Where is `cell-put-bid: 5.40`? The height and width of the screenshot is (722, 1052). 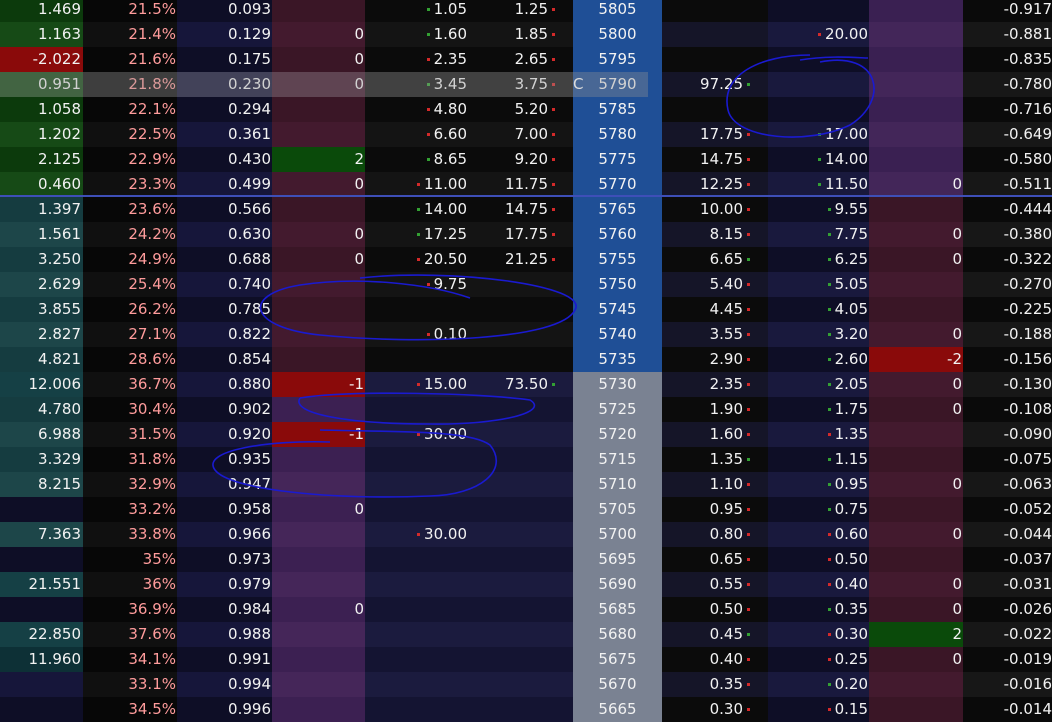
cell-put-bid: 5.40 is located at coordinates (715, 284).